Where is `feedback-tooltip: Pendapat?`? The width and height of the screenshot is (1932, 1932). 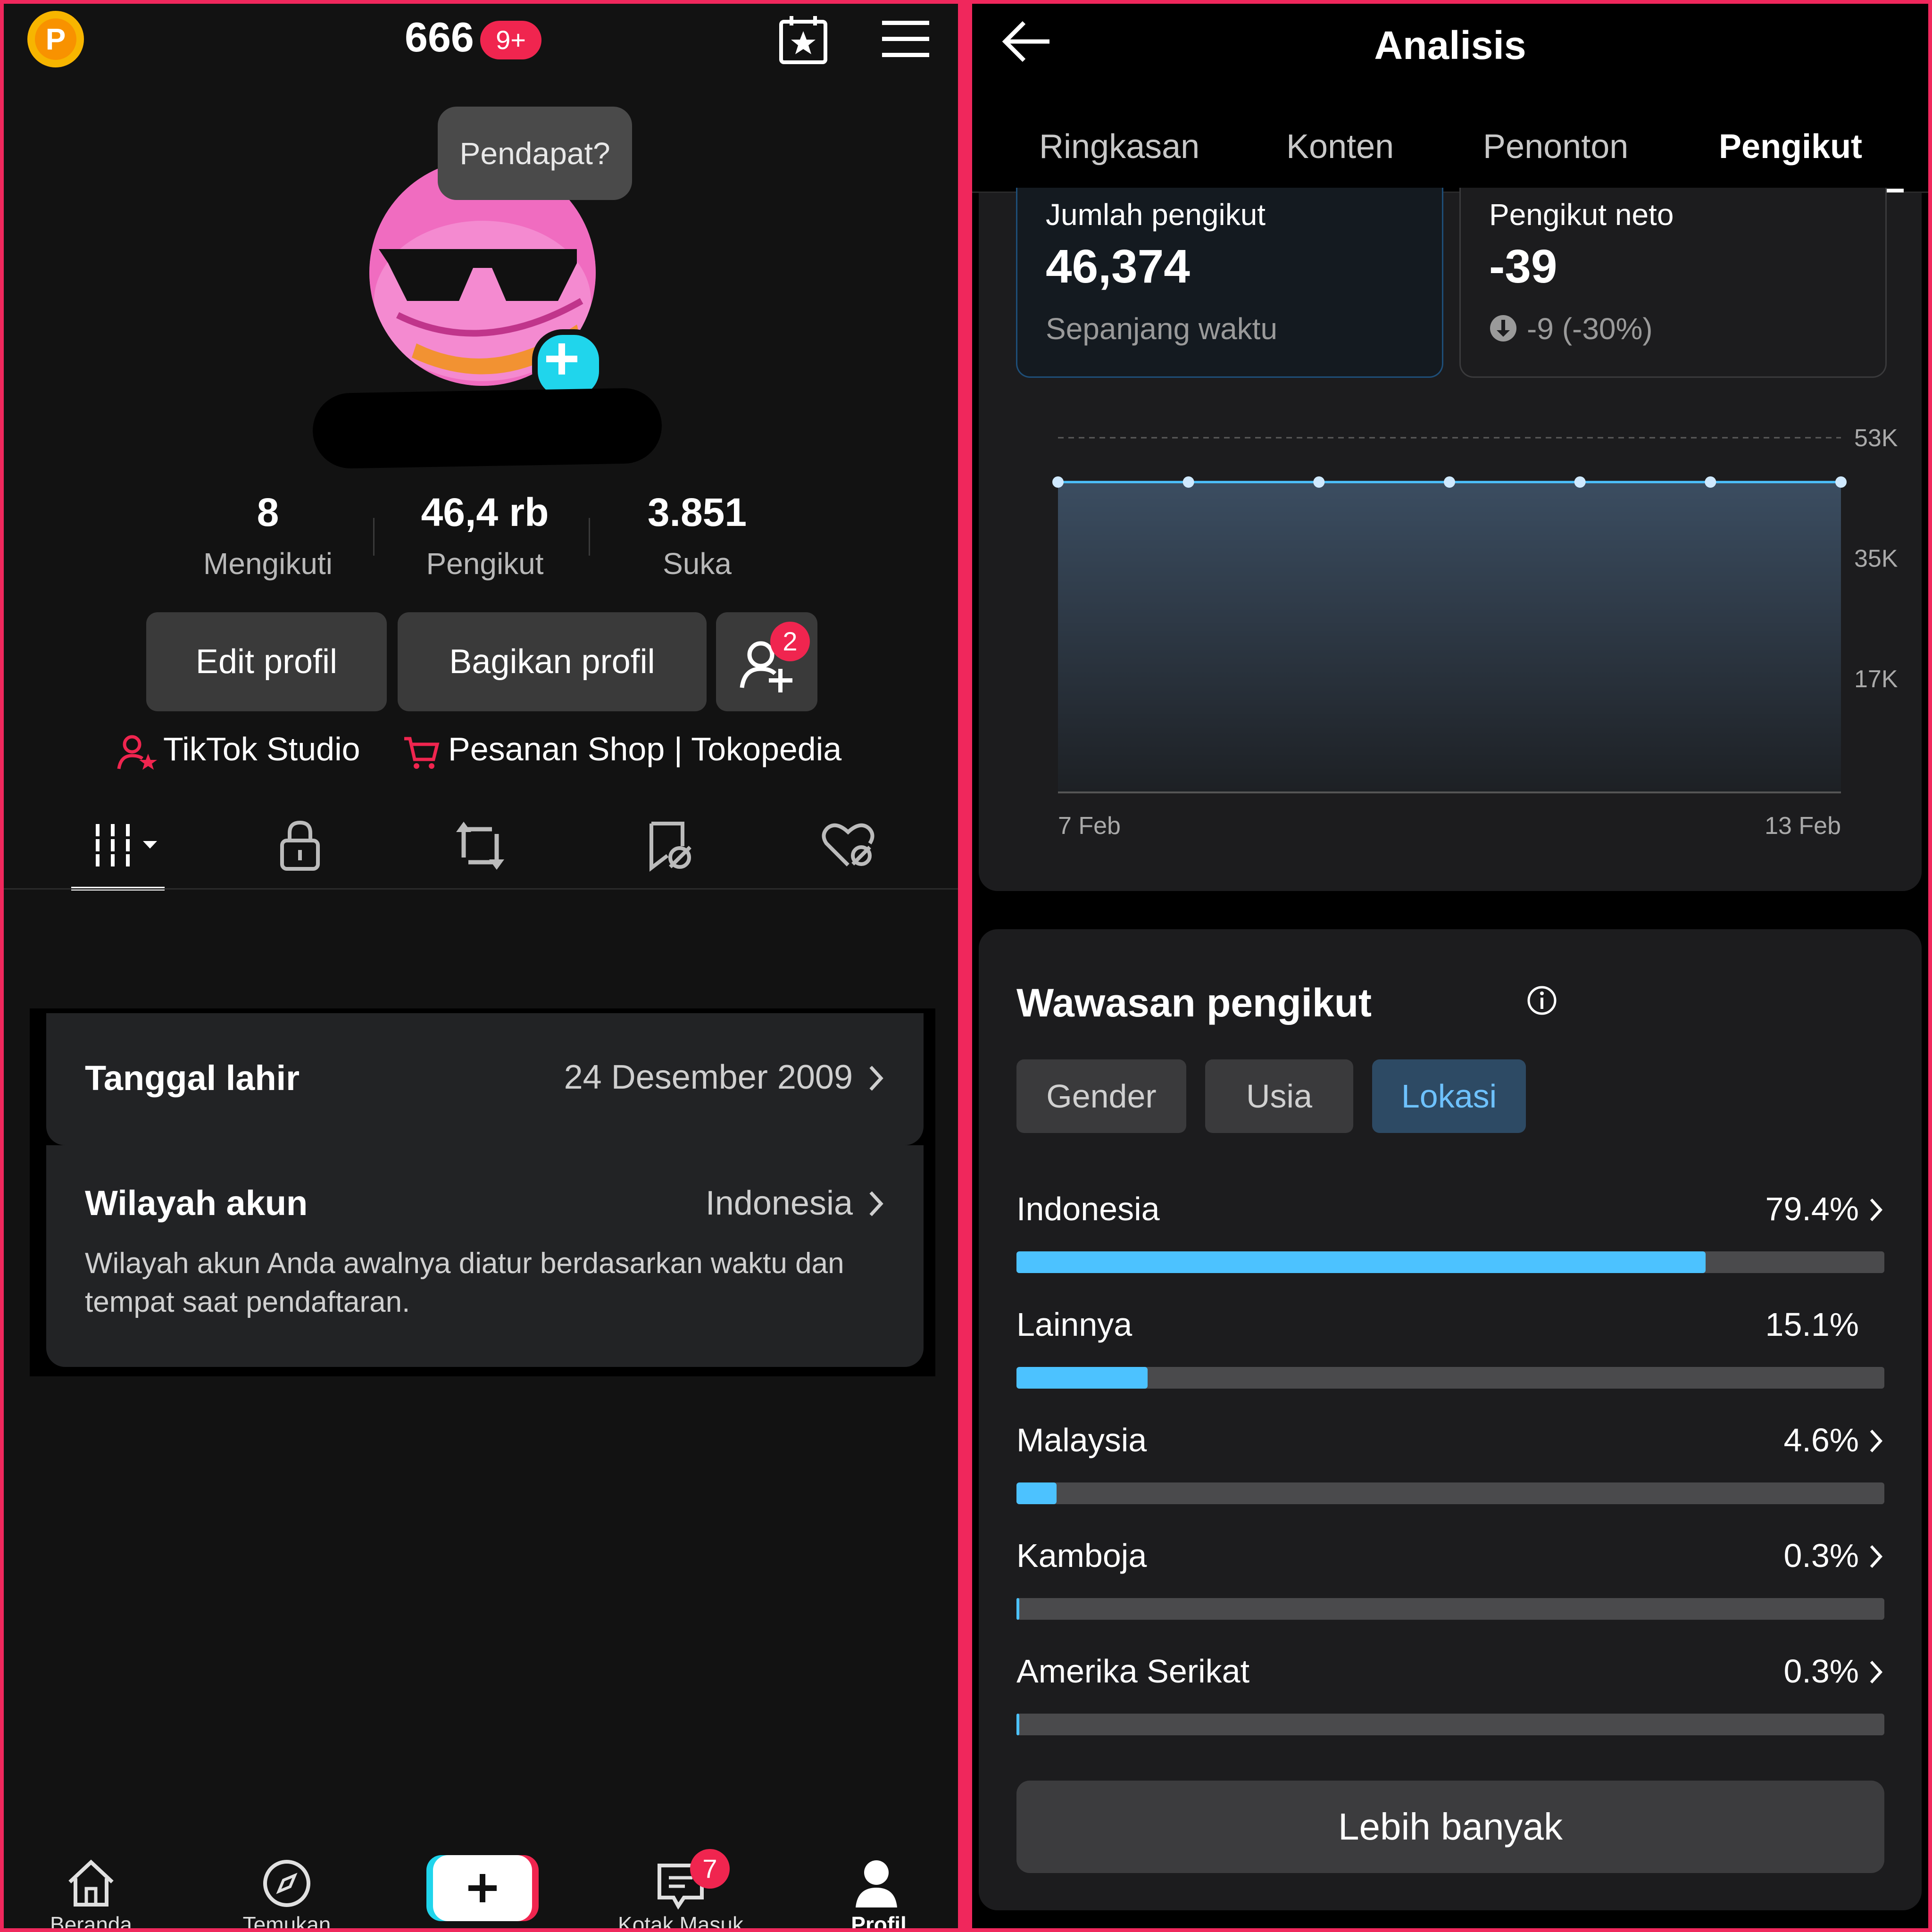
feedback-tooltip: Pendapat? is located at coordinates (535, 153).